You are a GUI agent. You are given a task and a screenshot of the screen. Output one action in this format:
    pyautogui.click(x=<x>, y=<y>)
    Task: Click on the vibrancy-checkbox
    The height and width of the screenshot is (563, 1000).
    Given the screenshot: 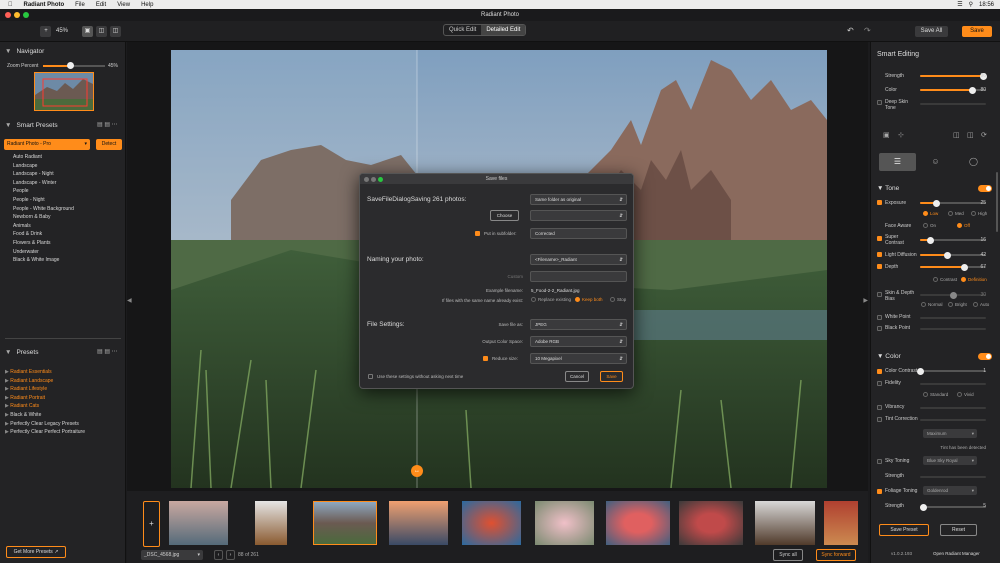 What is the action you would take?
    pyautogui.click(x=879, y=407)
    